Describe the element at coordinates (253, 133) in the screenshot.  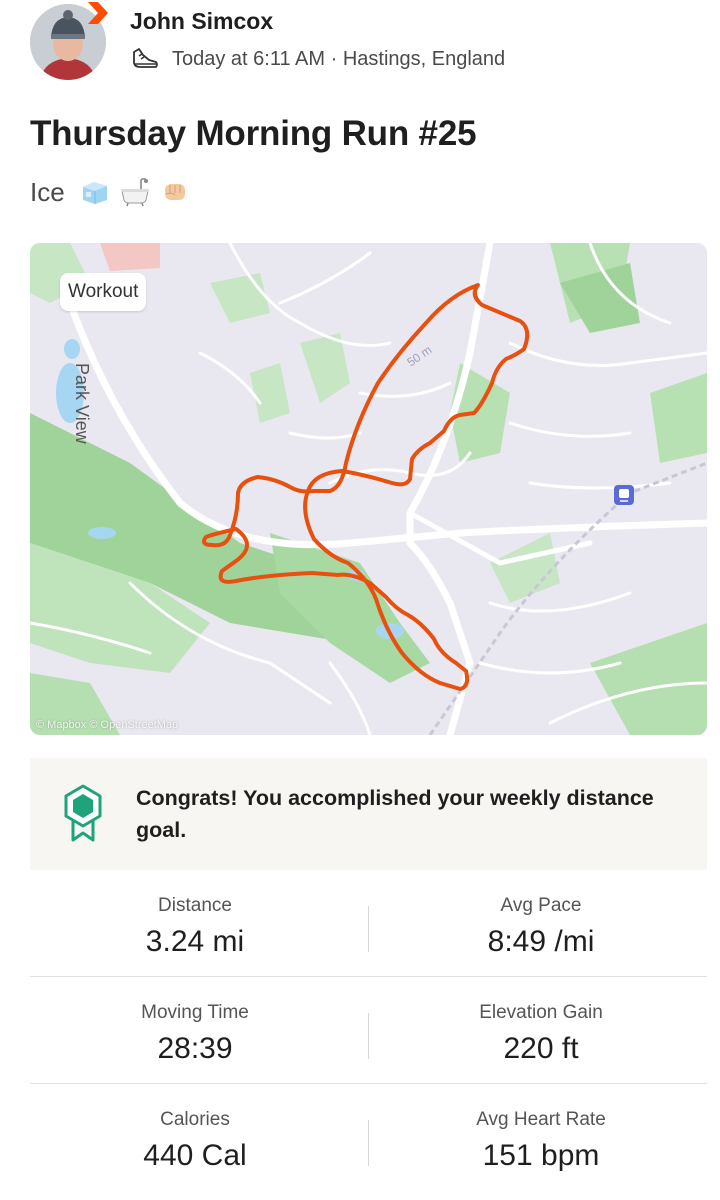
I see `activity-title: Thursday Morning Run #25` at that location.